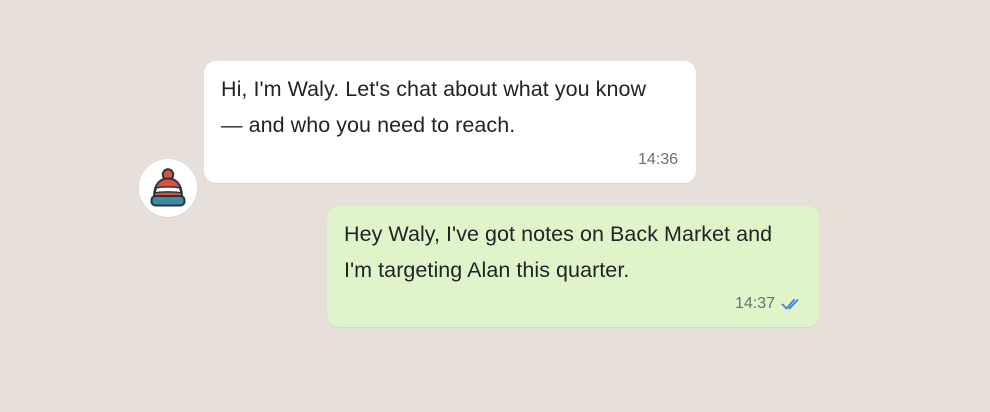 Image resolution: width=990 pixels, height=412 pixels. I want to click on bot-avatar, so click(168, 188).